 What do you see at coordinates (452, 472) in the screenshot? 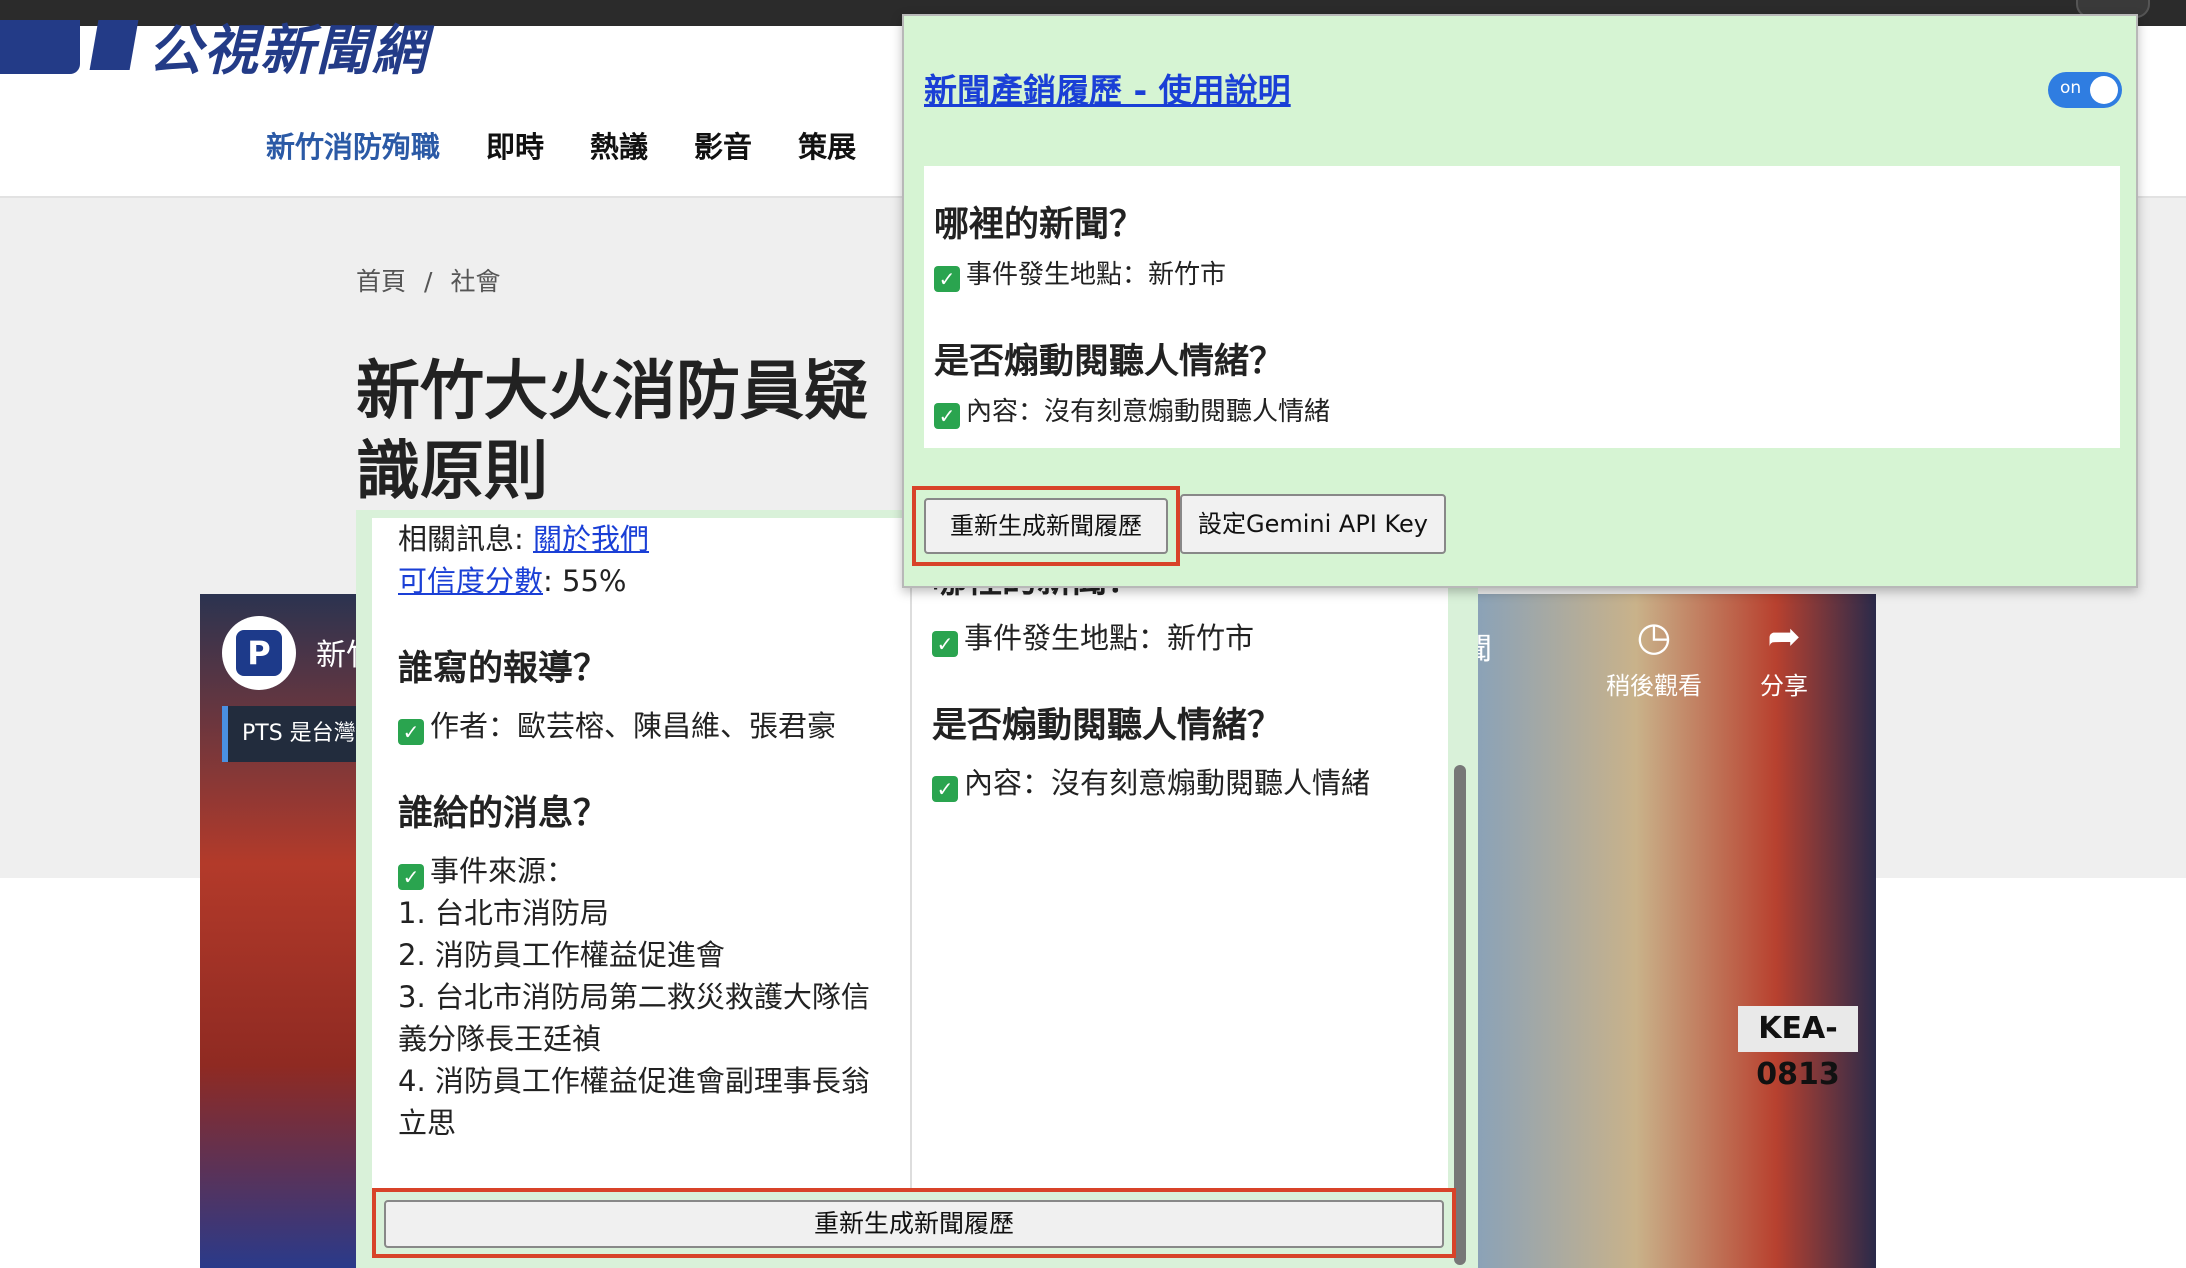
I see `headline-line-2: 識原則` at bounding box center [452, 472].